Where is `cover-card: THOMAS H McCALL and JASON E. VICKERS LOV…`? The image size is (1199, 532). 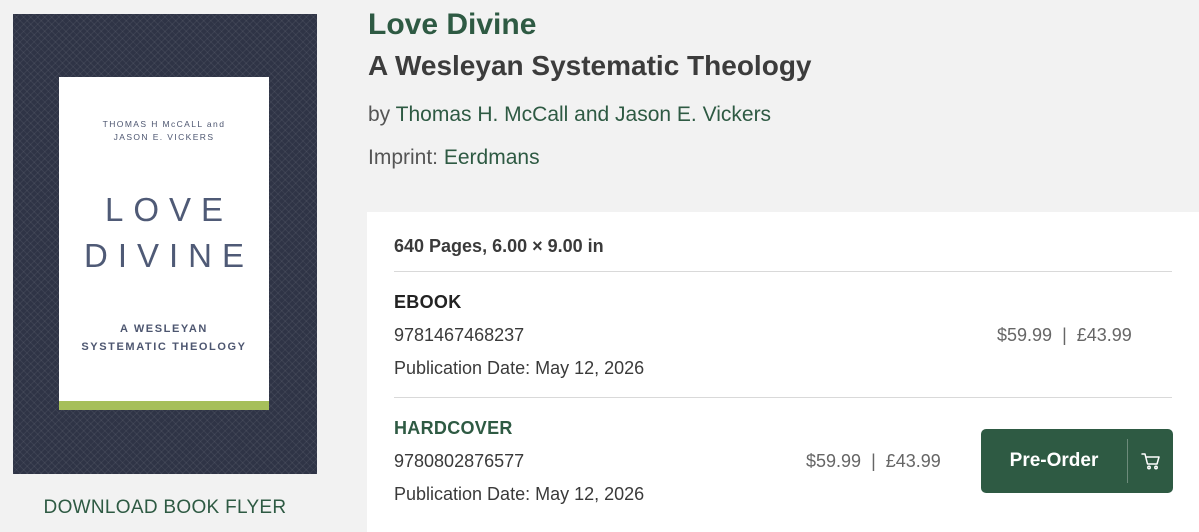
cover-card: THOMAS H McCALL and JASON E. VICKERS LOV… is located at coordinates (164, 243).